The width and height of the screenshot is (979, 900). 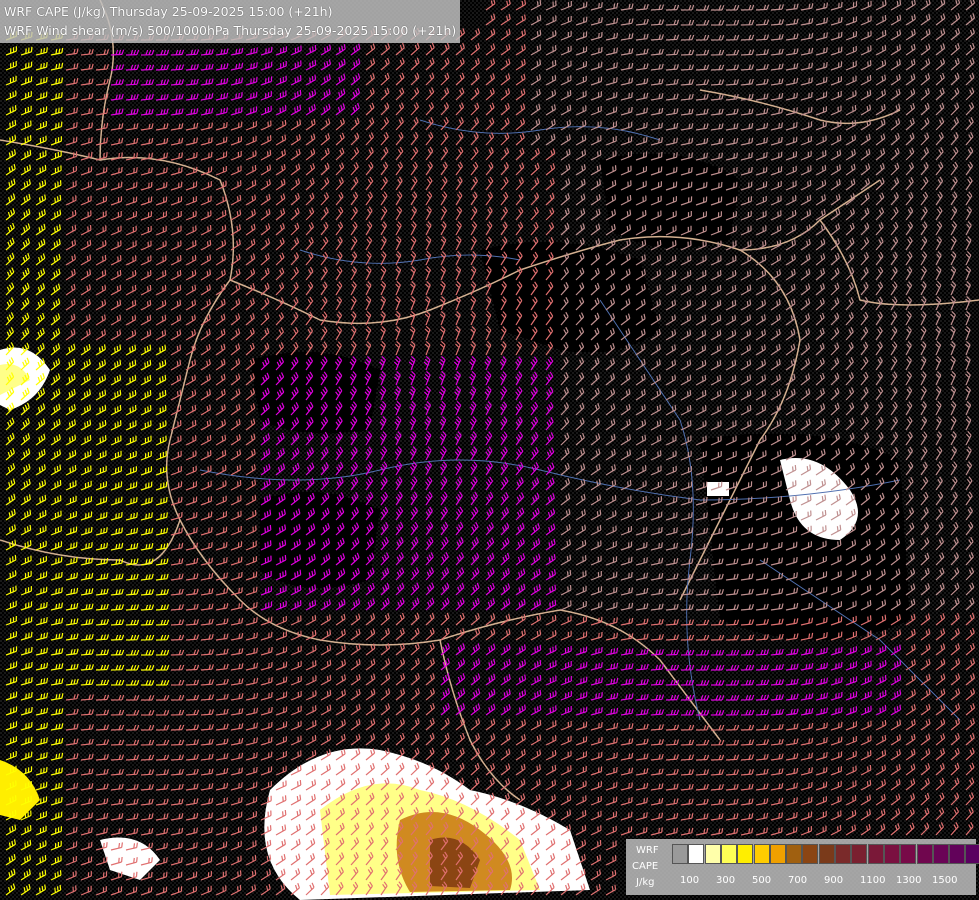 I want to click on legend-tick-label: 900, so click(x=834, y=880).